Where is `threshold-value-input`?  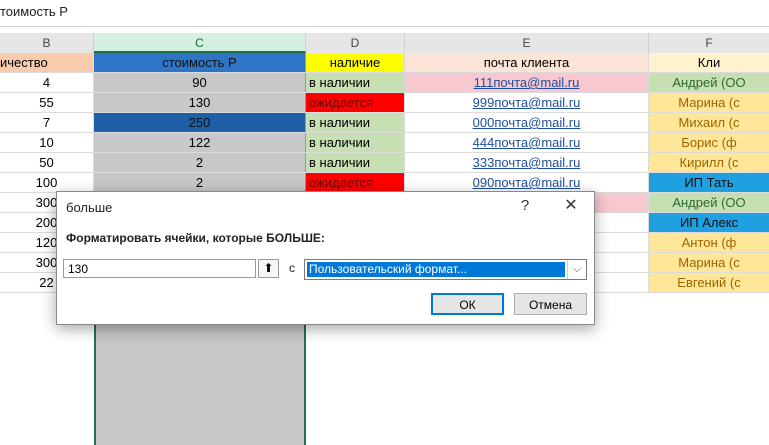
threshold-value-input is located at coordinates (159, 268).